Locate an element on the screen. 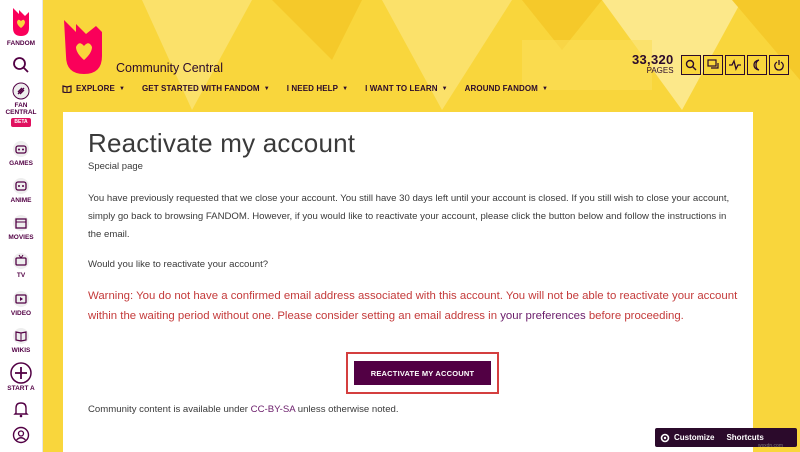  nav-explore-label: EXPLORE is located at coordinates (95, 88).